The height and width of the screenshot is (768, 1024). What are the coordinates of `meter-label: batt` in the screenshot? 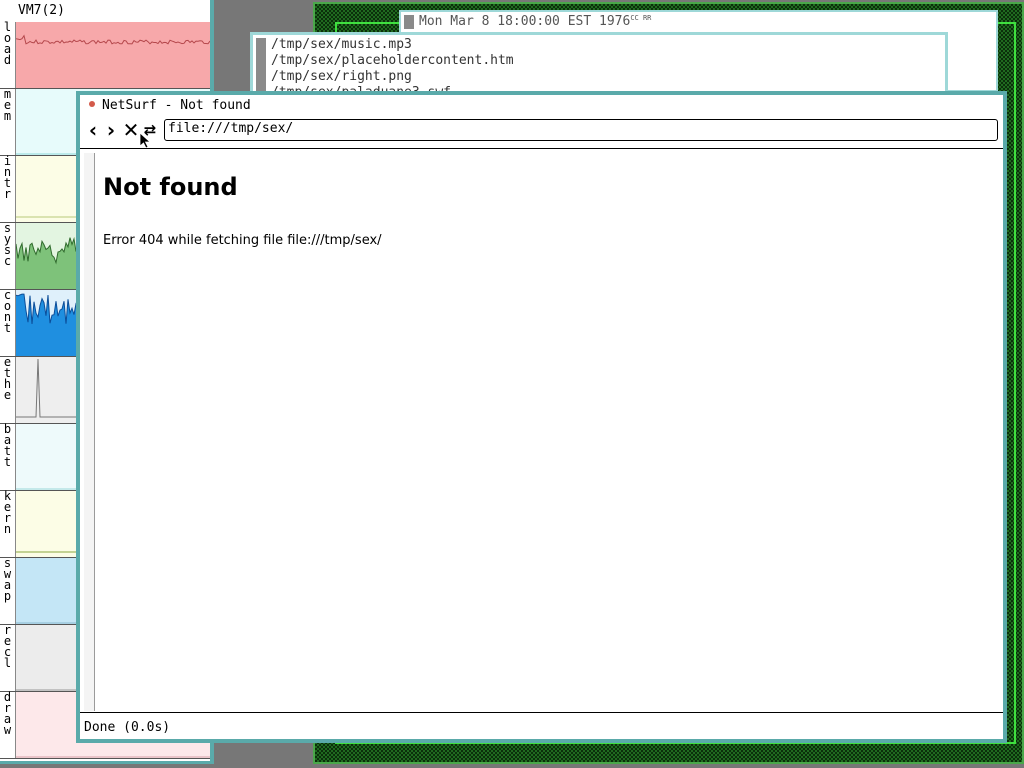 It's located at (8, 457).